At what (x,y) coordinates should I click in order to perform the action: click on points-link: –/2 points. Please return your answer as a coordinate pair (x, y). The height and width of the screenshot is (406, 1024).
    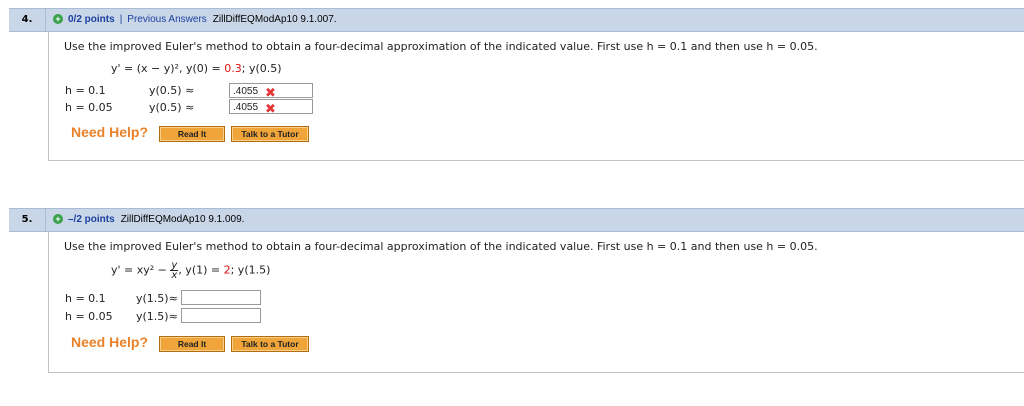
    Looking at the image, I should click on (91, 219).